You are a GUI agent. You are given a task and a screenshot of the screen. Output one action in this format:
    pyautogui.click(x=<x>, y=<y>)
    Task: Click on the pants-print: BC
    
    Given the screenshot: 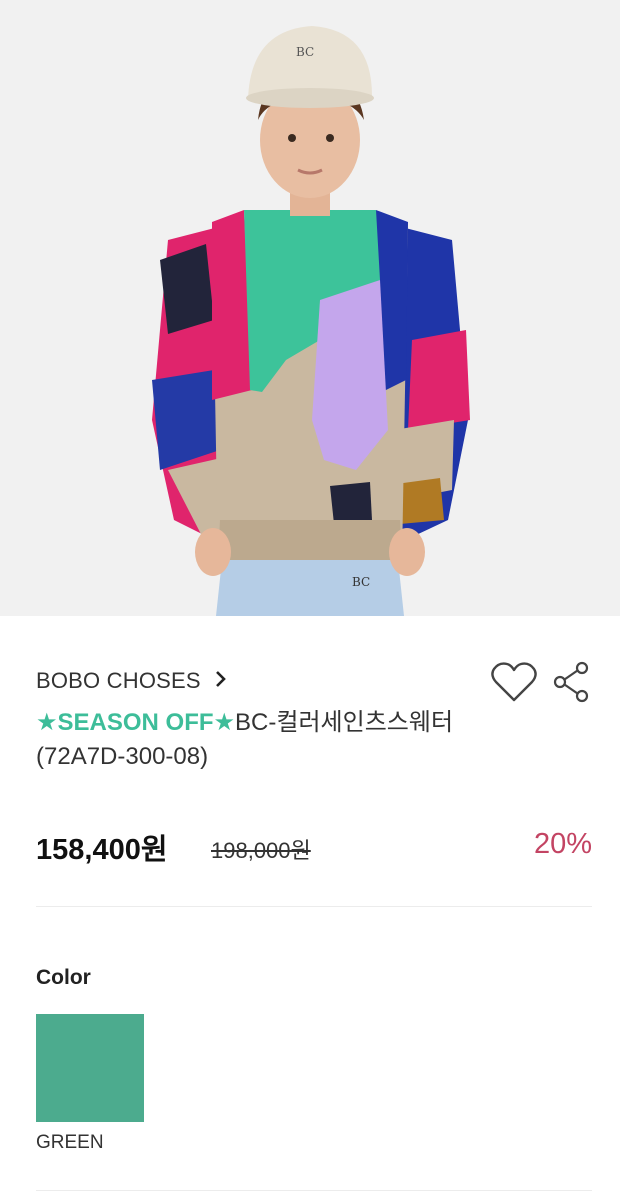 What is the action you would take?
    pyautogui.click(x=361, y=582)
    